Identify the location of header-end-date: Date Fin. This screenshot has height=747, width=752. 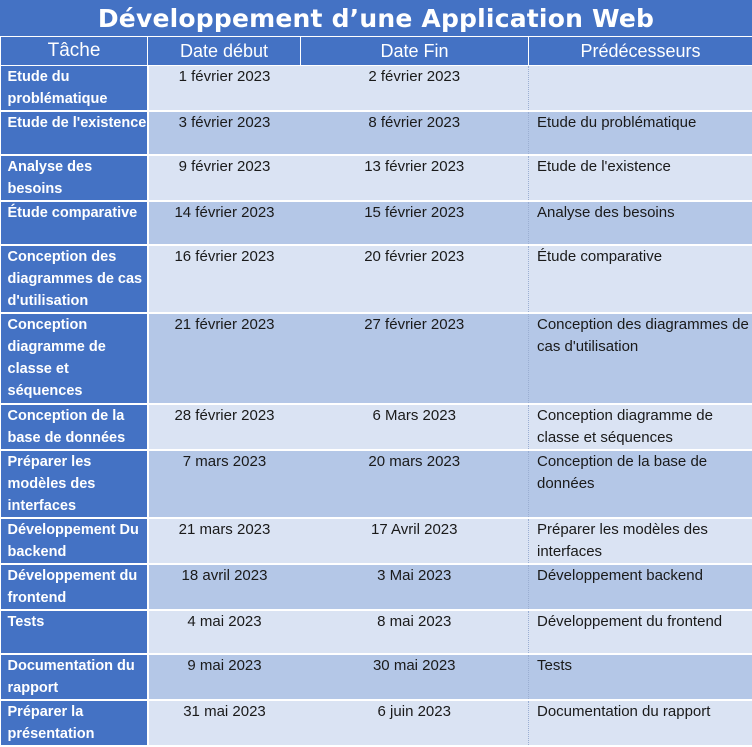
(415, 51).